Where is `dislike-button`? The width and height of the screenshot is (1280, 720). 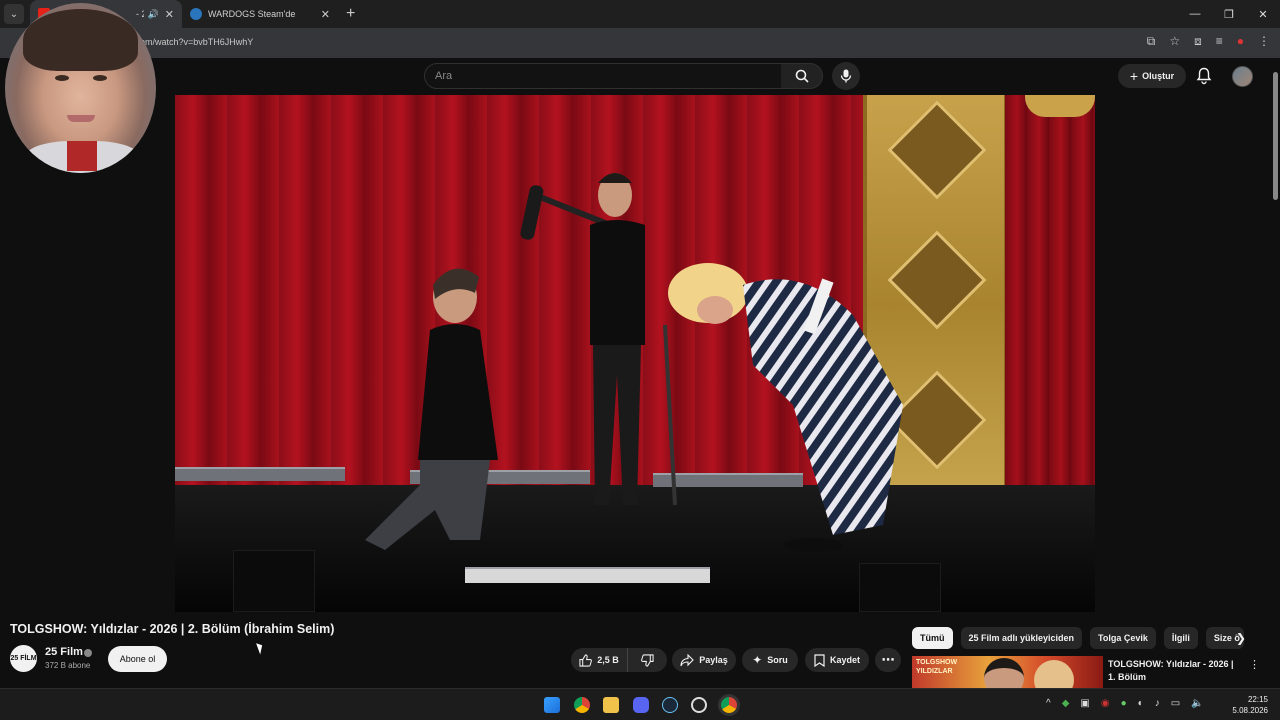
dislike-button is located at coordinates (647, 660).